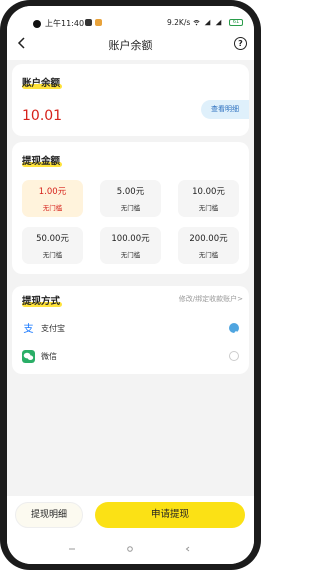 The image size is (320, 570). I want to click on network-speed: 9.2K/s, so click(179, 22).